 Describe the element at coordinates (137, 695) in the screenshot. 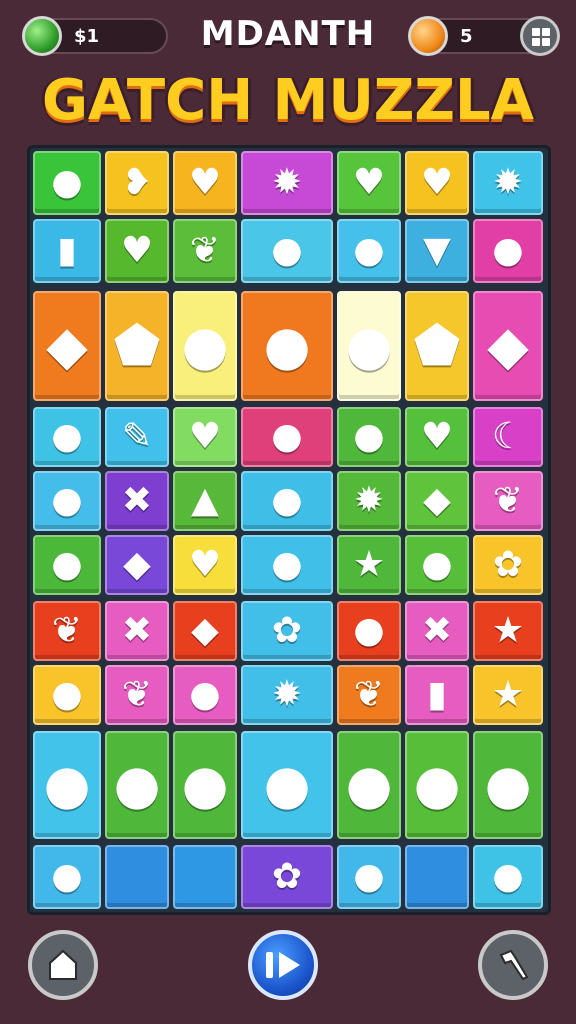

I see `tile-r7-c1: ❦` at that location.